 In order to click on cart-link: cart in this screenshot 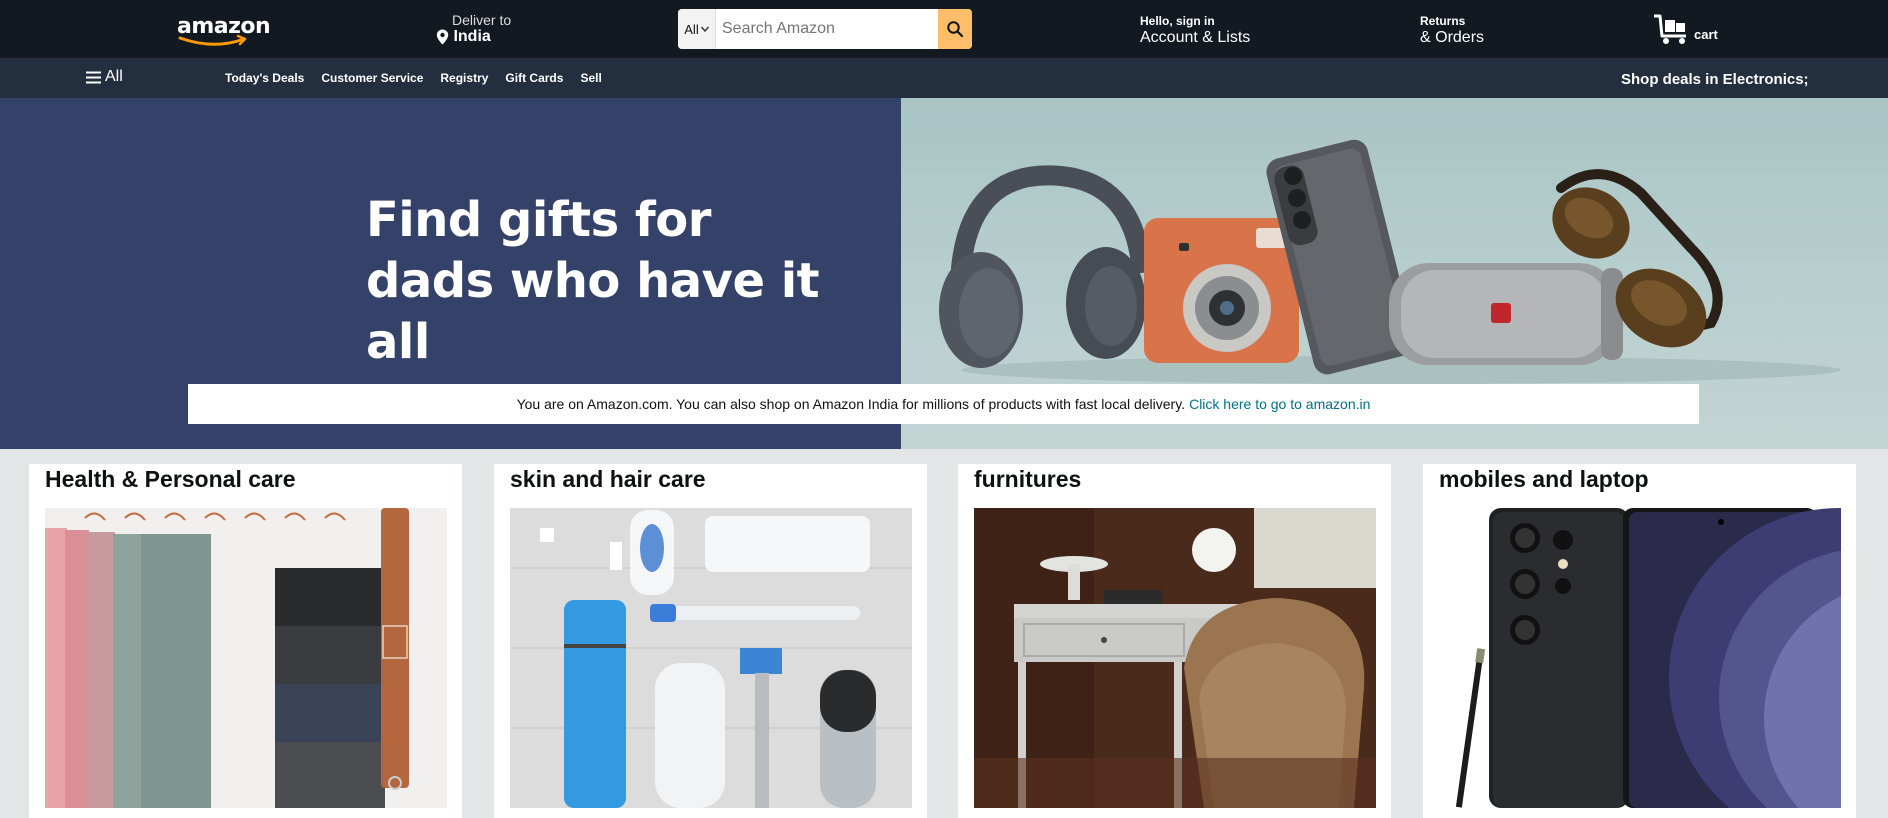, I will do `click(1685, 29)`.